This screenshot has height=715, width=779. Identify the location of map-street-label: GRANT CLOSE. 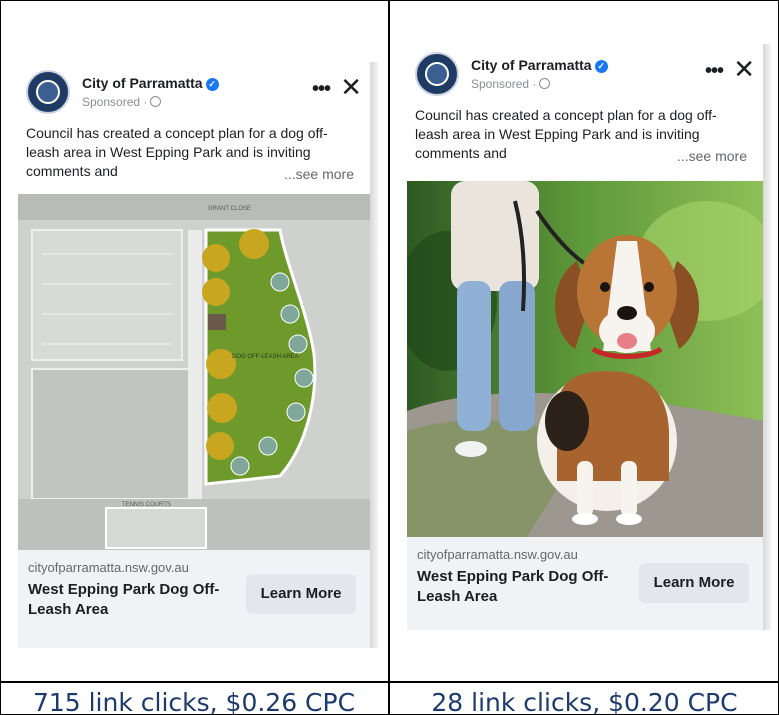
(229, 209).